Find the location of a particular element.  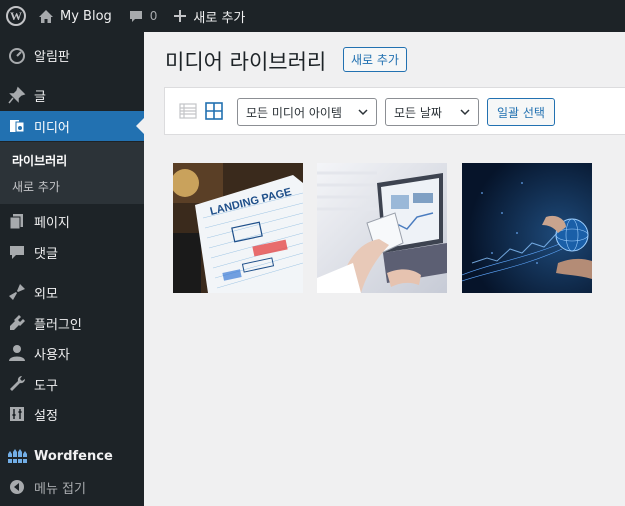

media-submenu: 라이브러리 새로 추가 is located at coordinates (72, 173).